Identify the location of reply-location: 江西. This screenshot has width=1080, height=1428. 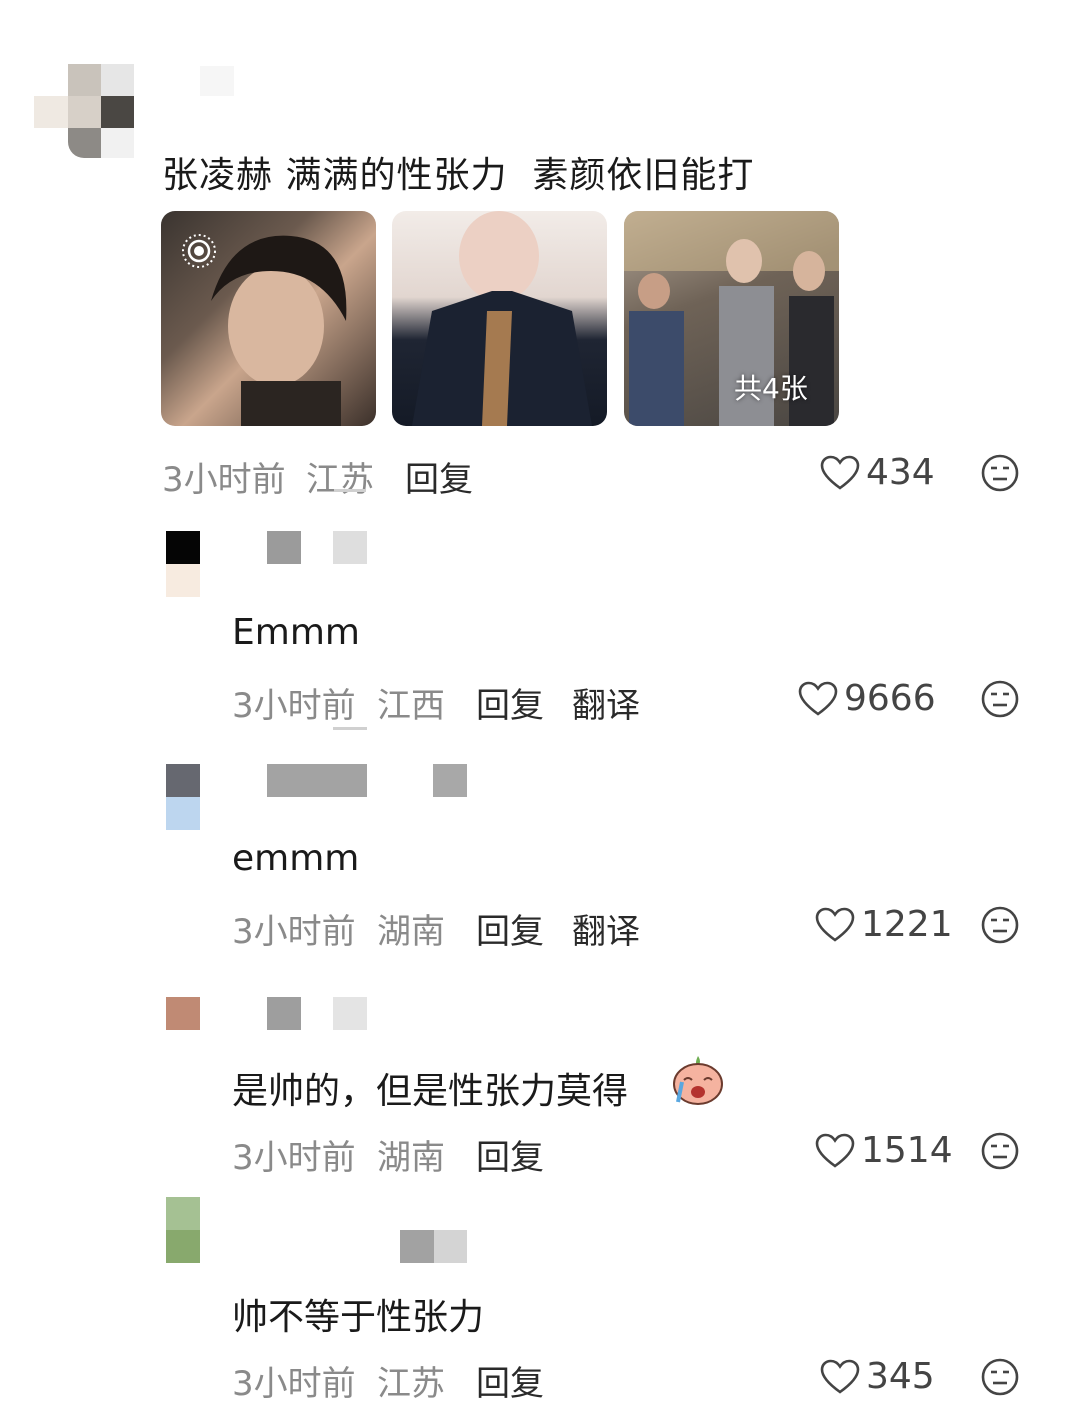
(411, 706).